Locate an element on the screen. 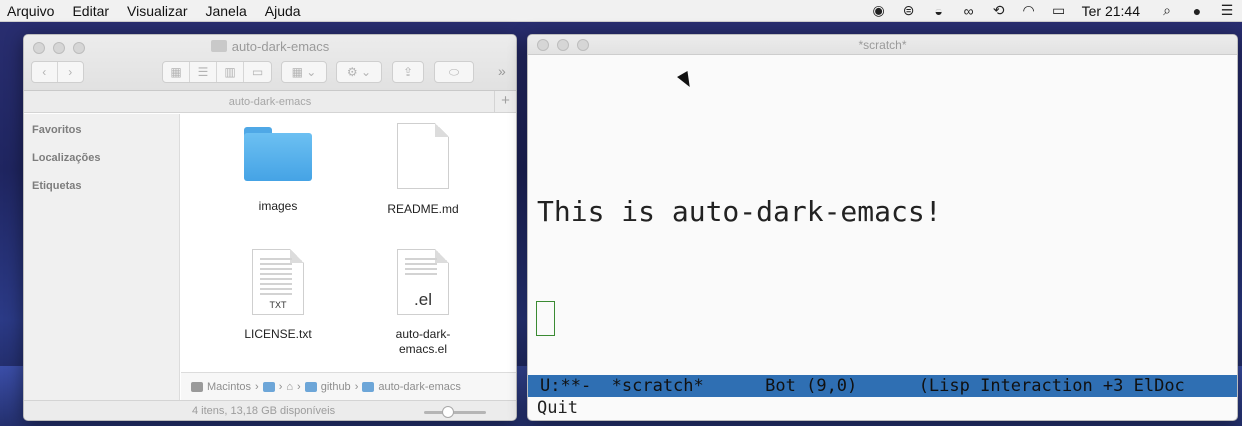 Image resolution: width=1242 pixels, height=426 pixels. emacs-window-title: *scratch* is located at coordinates (882, 45).